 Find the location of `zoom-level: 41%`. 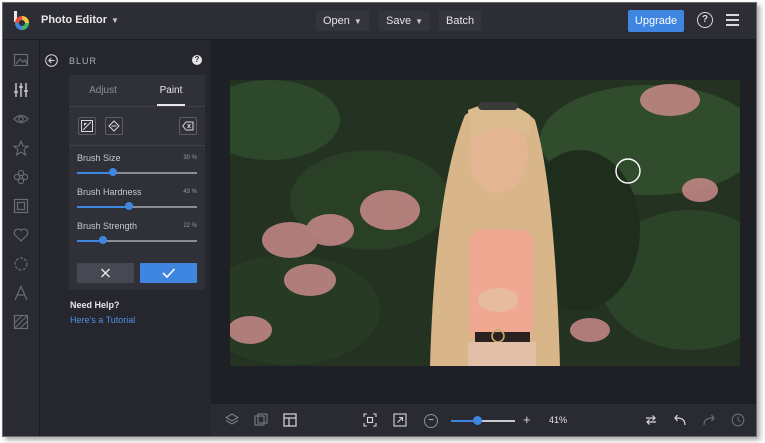

zoom-level: 41% is located at coordinates (558, 420).